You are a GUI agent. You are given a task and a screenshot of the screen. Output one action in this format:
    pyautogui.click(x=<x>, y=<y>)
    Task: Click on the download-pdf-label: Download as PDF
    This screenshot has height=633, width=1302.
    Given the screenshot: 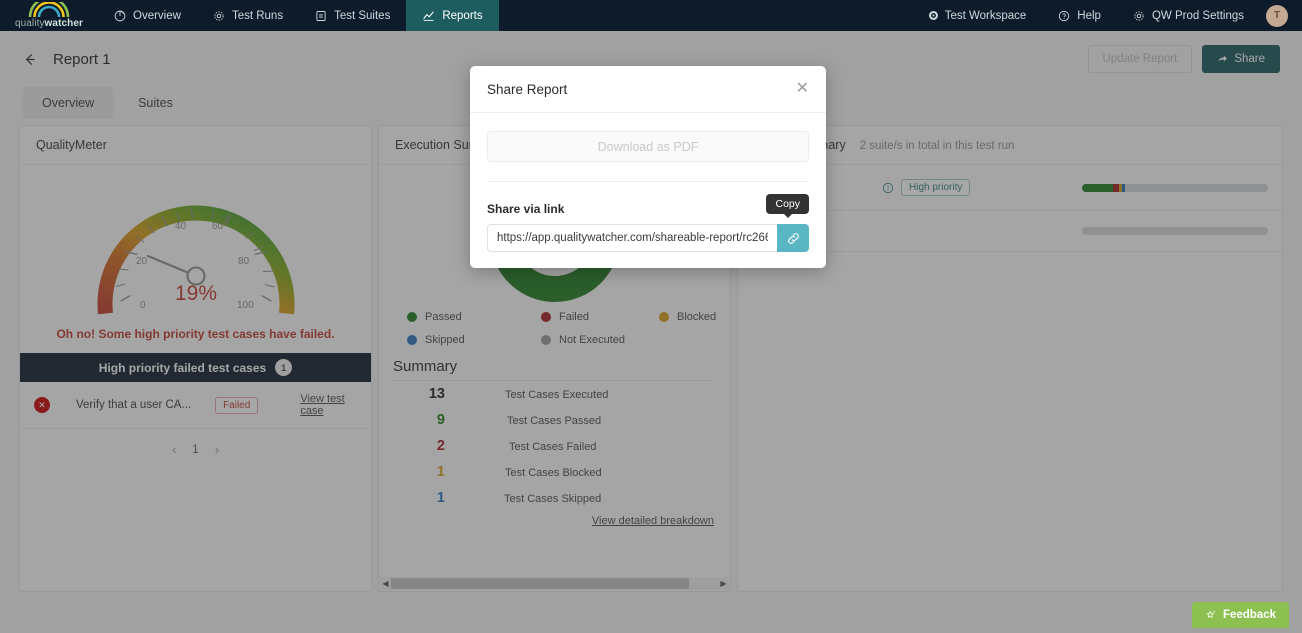 What is the action you would take?
    pyautogui.click(x=648, y=146)
    